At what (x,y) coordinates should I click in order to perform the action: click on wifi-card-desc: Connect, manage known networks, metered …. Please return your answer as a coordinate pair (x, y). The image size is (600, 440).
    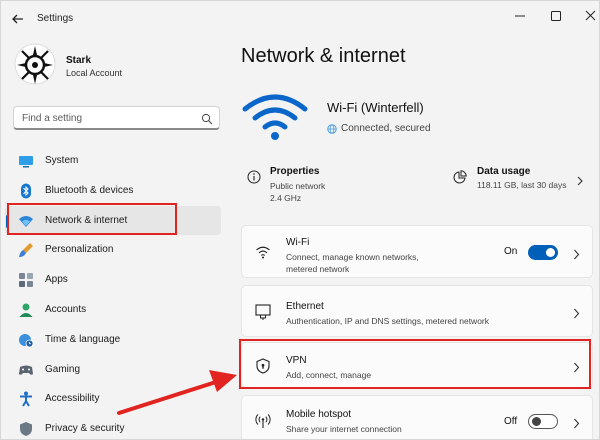
    Looking at the image, I should click on (352, 263).